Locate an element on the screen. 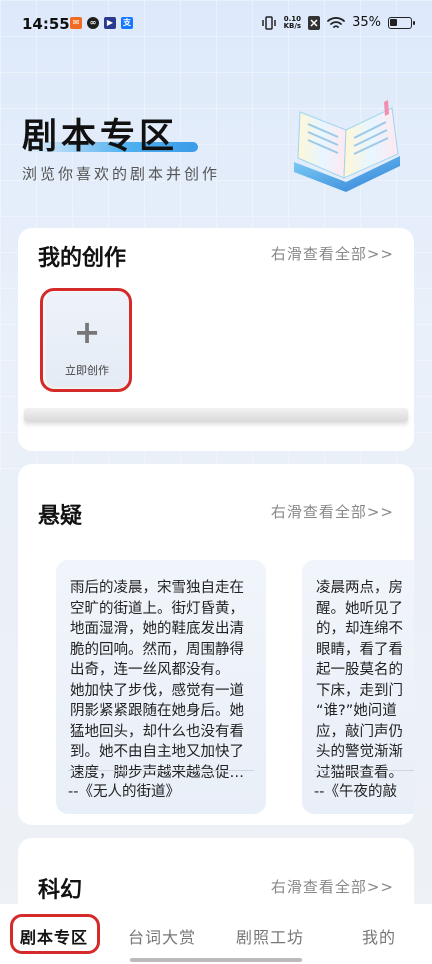  story-line: 醒。她听见了 is located at coordinates (359, 608).